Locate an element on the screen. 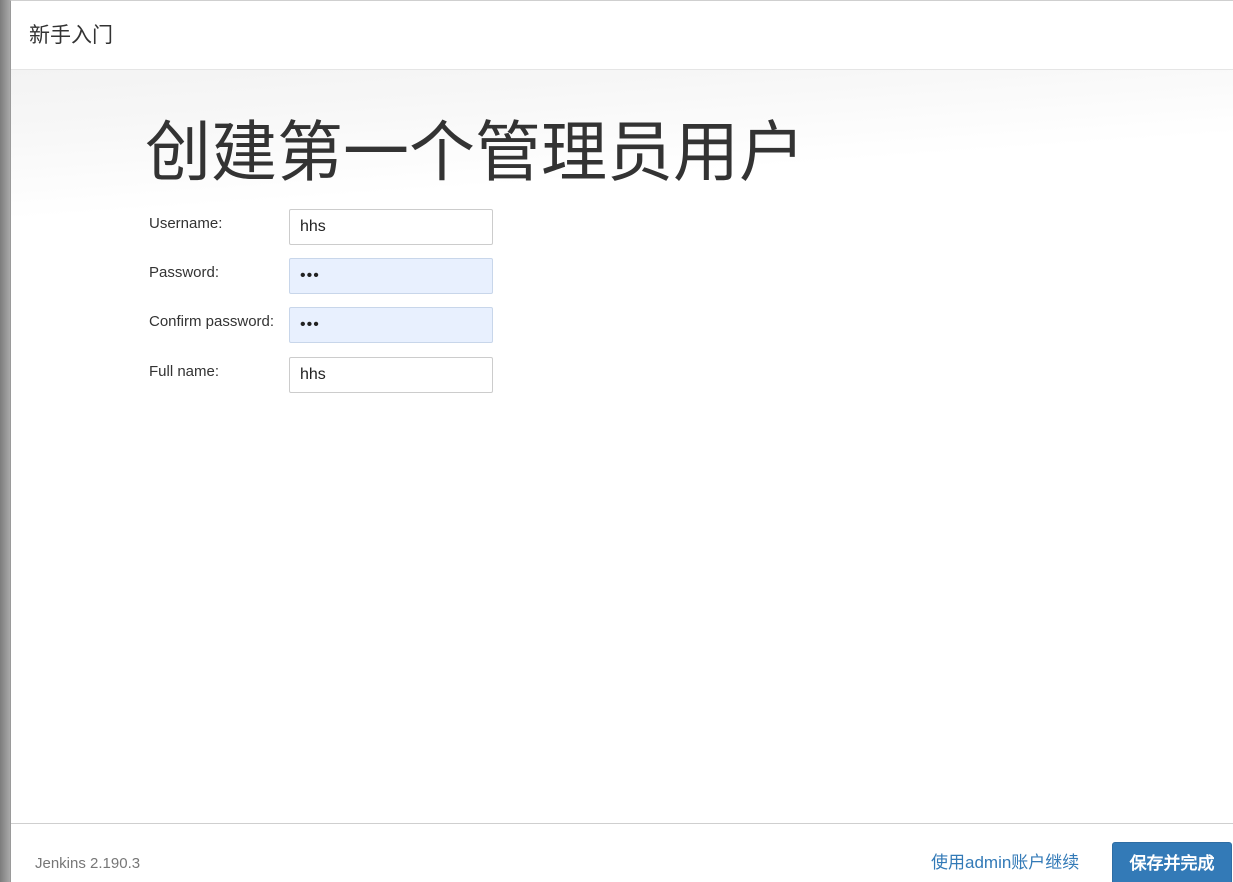  password-row: Password: is located at coordinates (329, 276).